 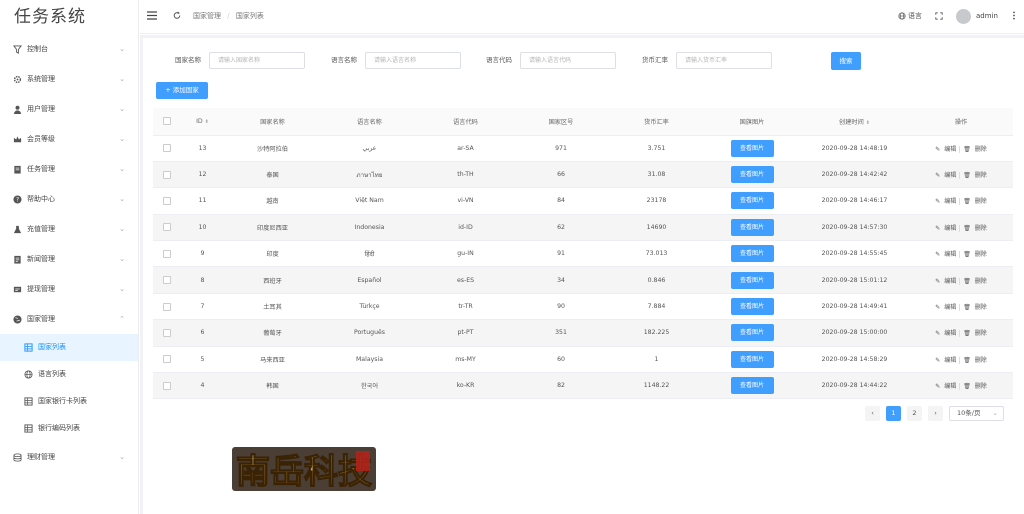 I want to click on sidebar-subitem-language-list: 语言列表, so click(x=69, y=374).